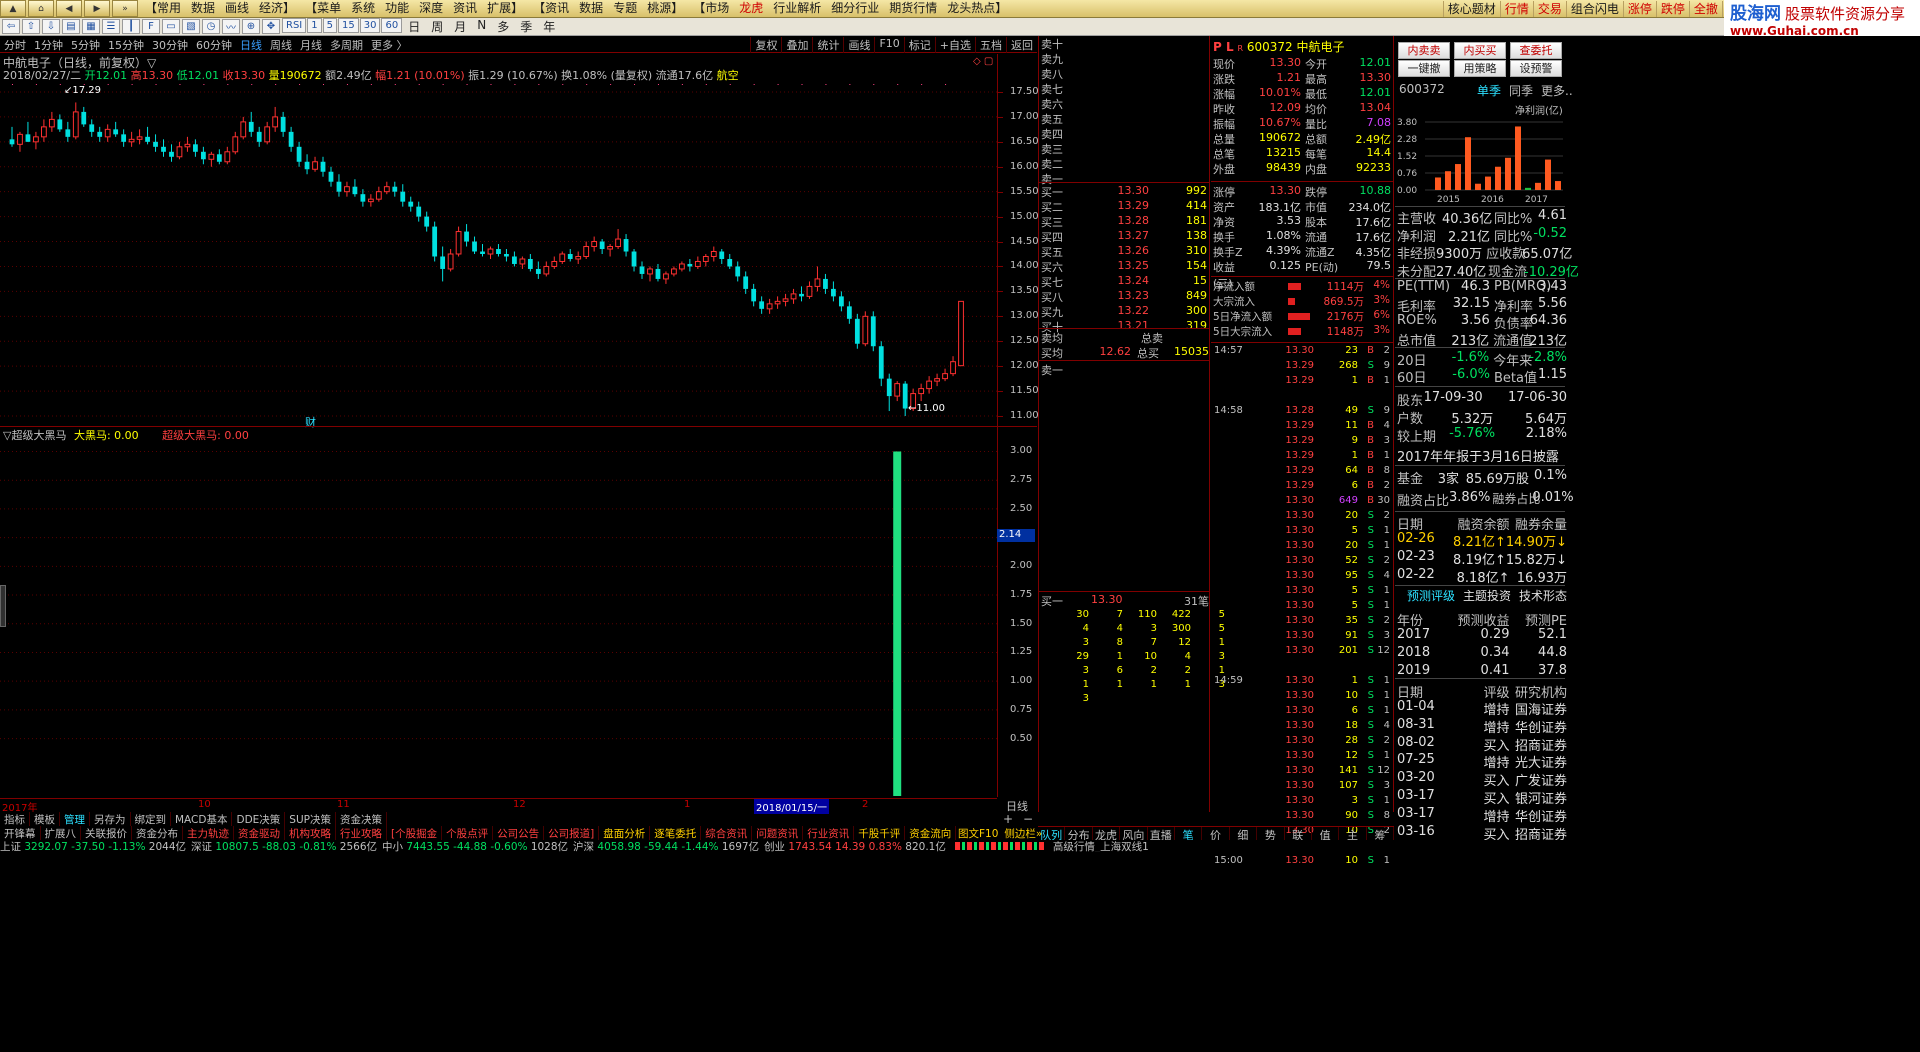  Describe the element at coordinates (389, 45) in the screenshot. I see `period-tab: 更多 〉` at that location.